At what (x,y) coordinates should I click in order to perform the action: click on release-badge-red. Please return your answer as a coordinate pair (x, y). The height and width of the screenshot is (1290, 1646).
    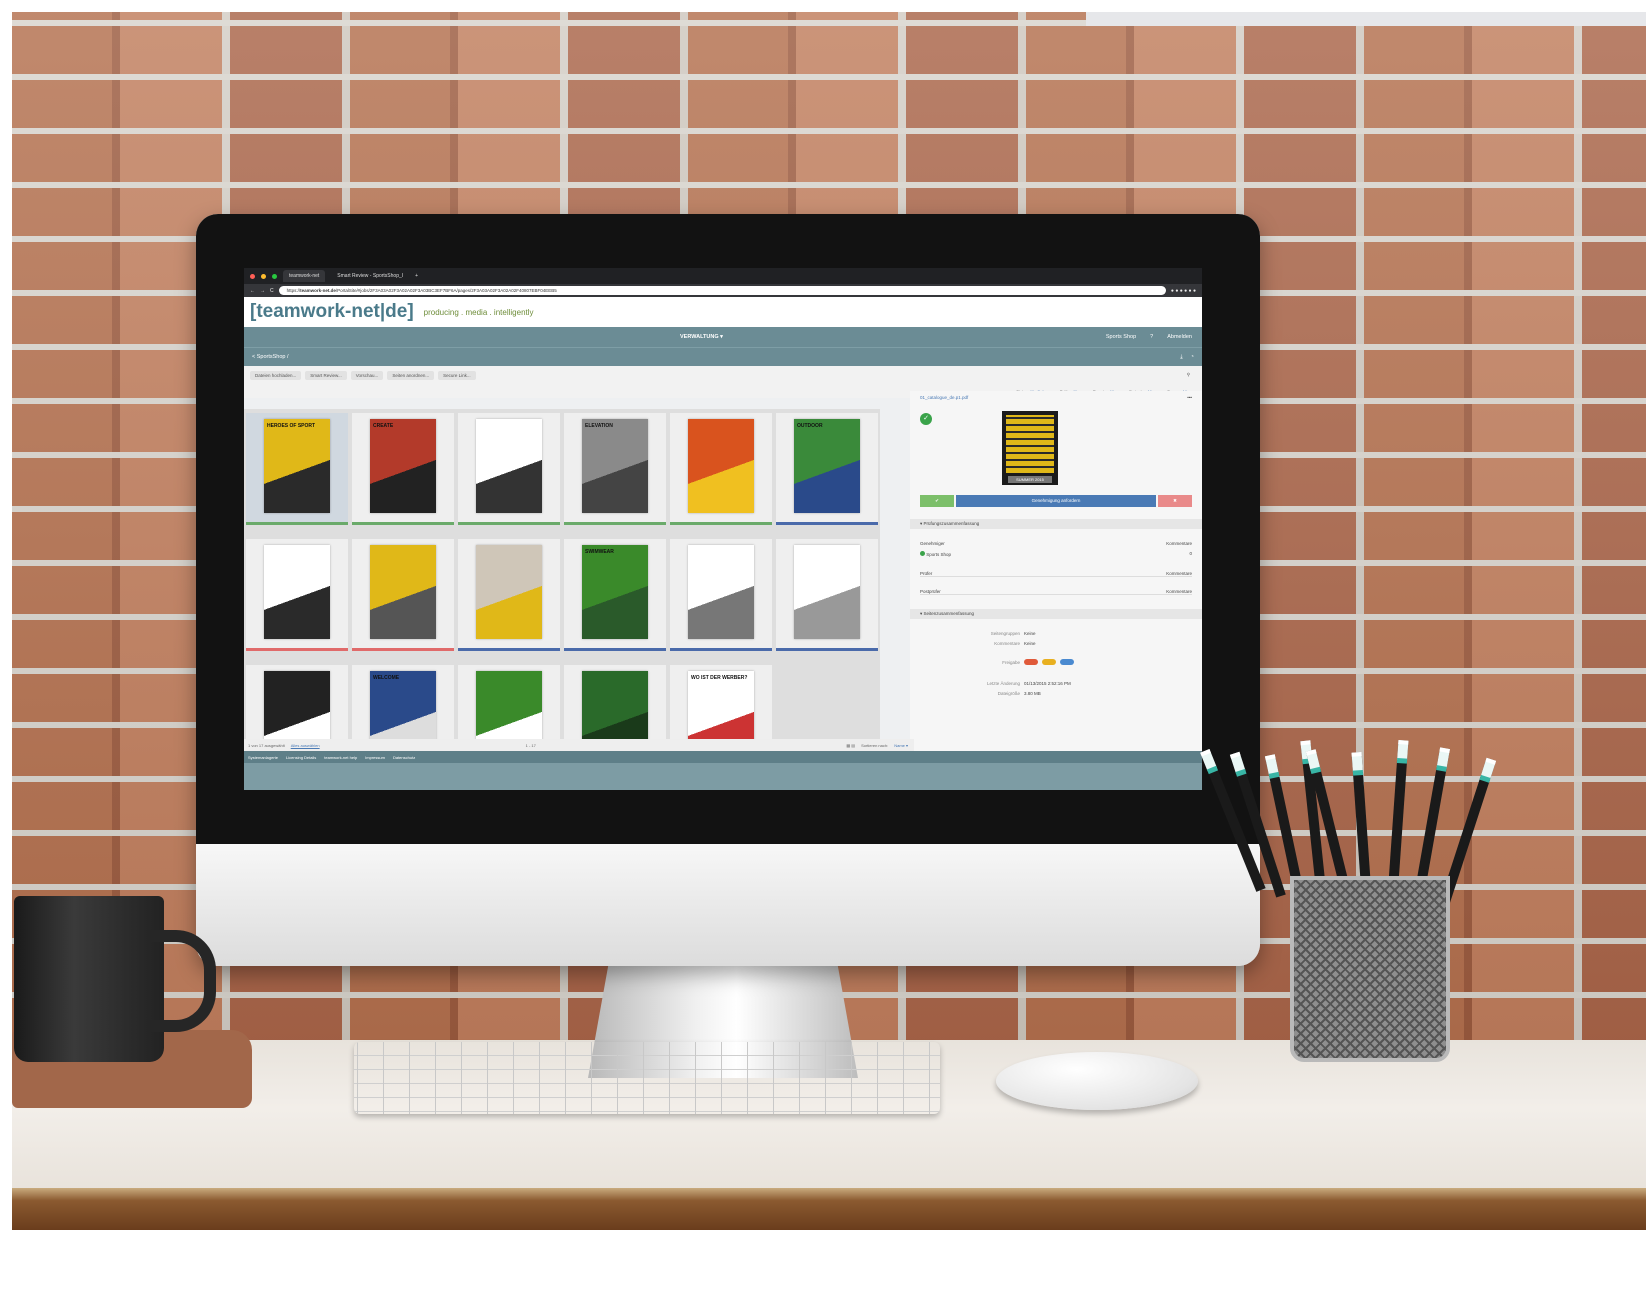
    Looking at the image, I should click on (1031, 662).